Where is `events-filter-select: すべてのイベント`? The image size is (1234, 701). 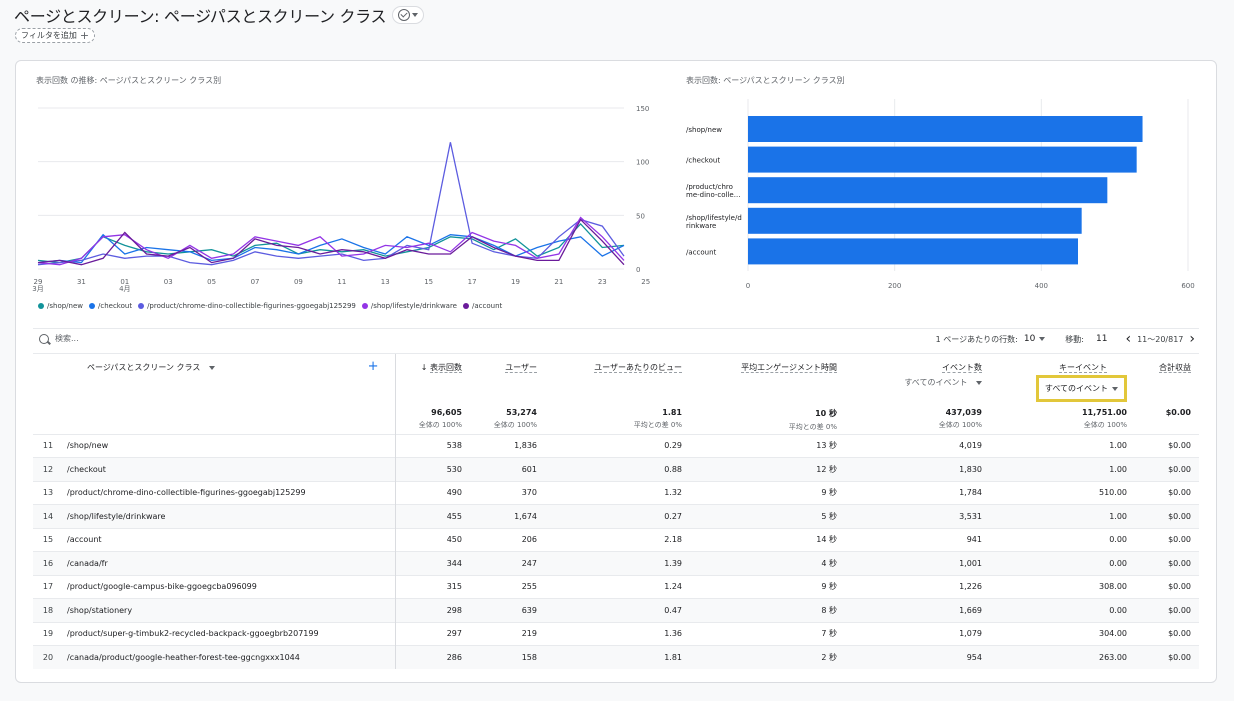
events-filter-select: すべてのイベント is located at coordinates (913, 382).